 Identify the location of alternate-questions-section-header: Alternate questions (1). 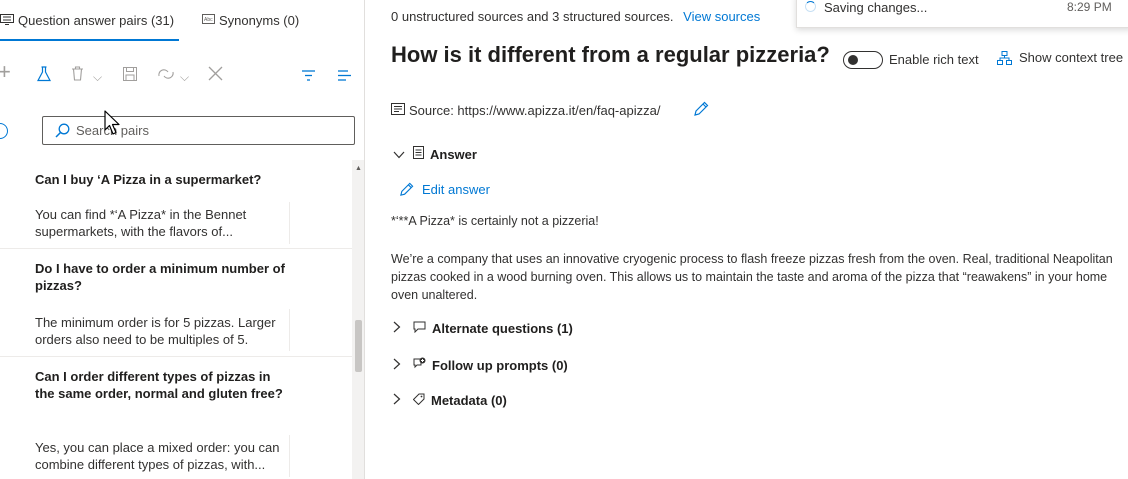
(483, 328).